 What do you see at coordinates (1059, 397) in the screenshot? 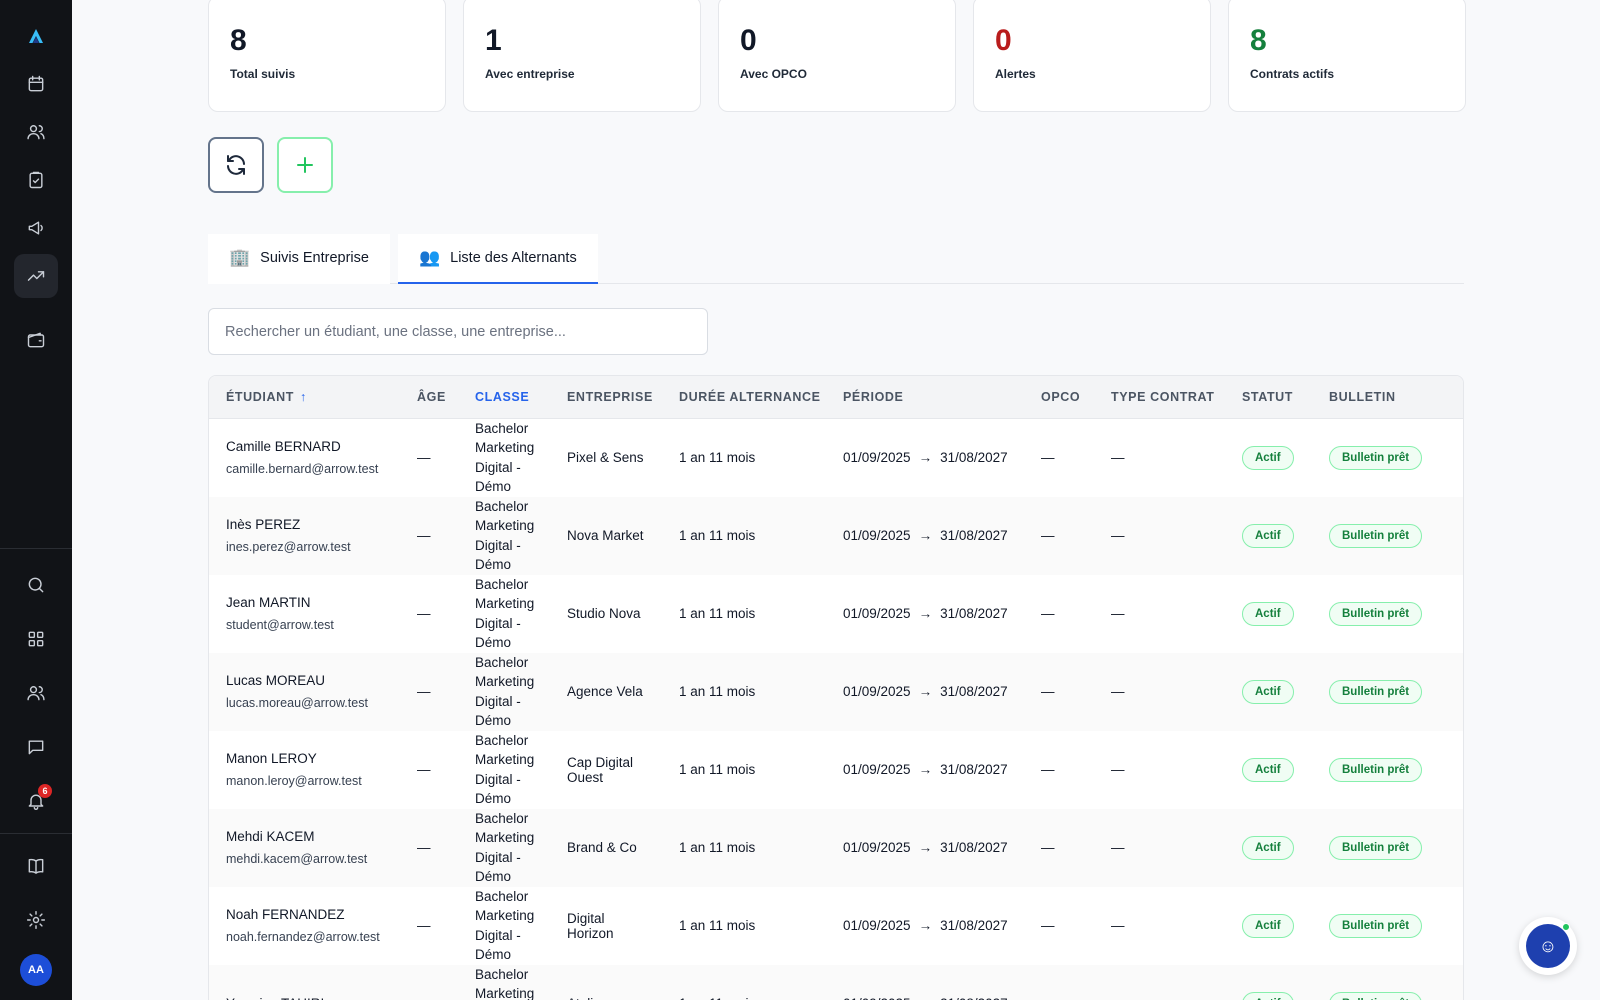
I see `column-header: OPCO` at bounding box center [1059, 397].